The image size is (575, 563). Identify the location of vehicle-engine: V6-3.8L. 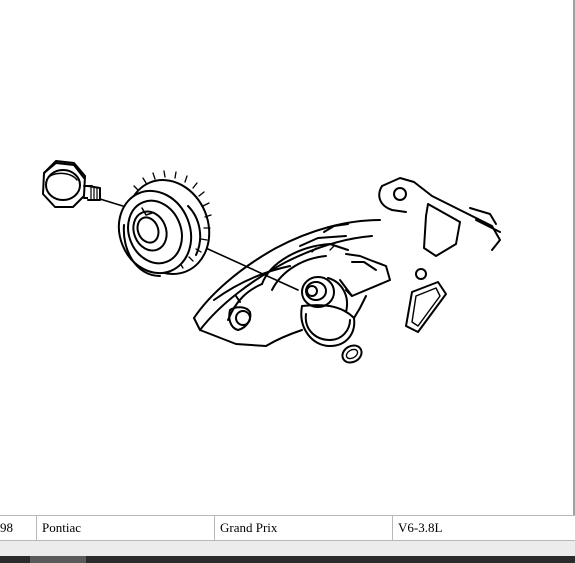
(483, 528).